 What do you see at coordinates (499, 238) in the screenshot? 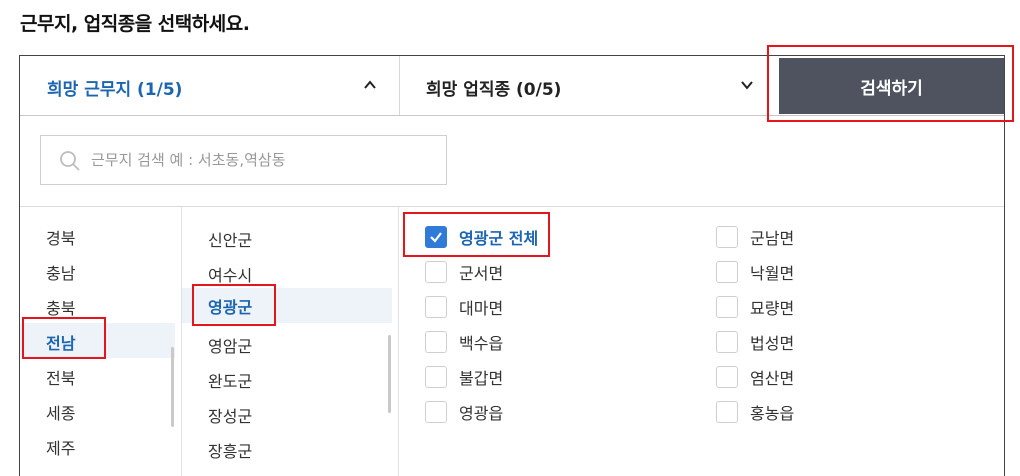
I see `town-label: 영광군 전체` at bounding box center [499, 238].